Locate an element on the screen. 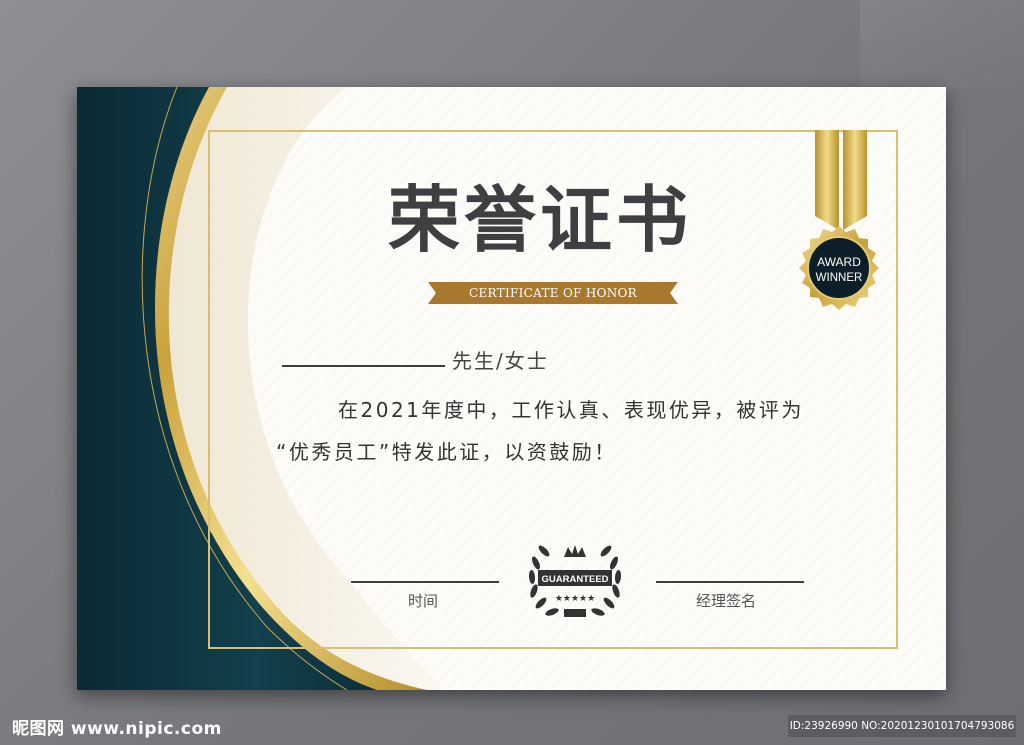 The width and height of the screenshot is (1024, 745). seal-stars: ★★★★★ is located at coordinates (575, 599).